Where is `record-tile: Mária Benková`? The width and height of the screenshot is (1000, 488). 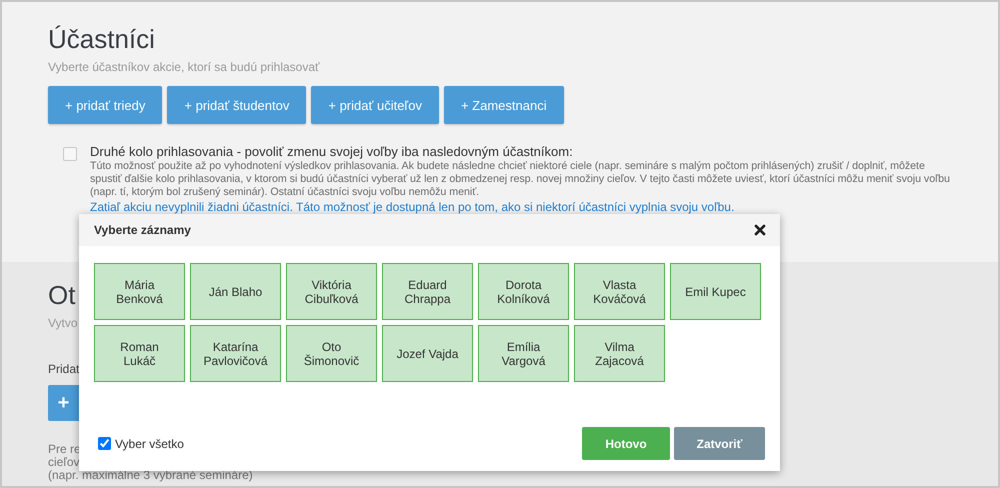
record-tile: Mária Benková is located at coordinates (139, 291).